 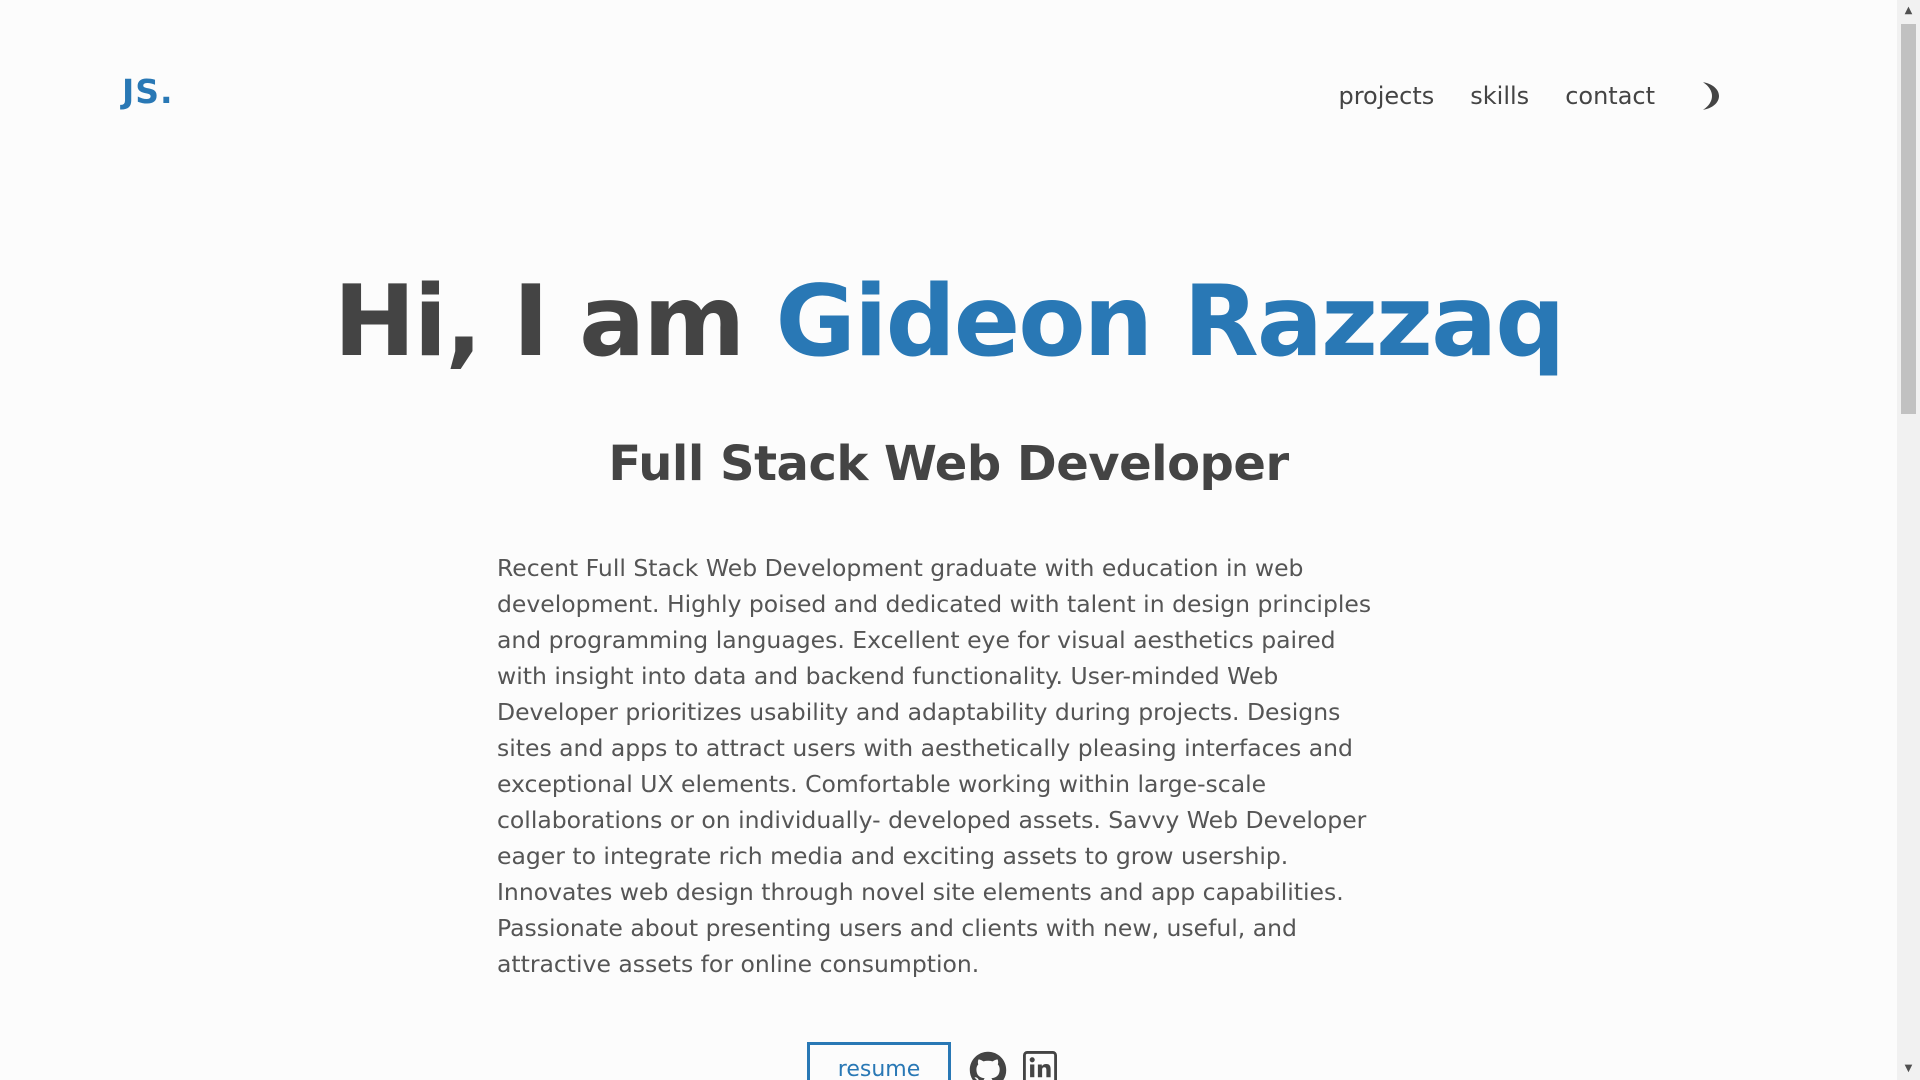 I want to click on nav-link-projects: projects, so click(x=1386, y=96).